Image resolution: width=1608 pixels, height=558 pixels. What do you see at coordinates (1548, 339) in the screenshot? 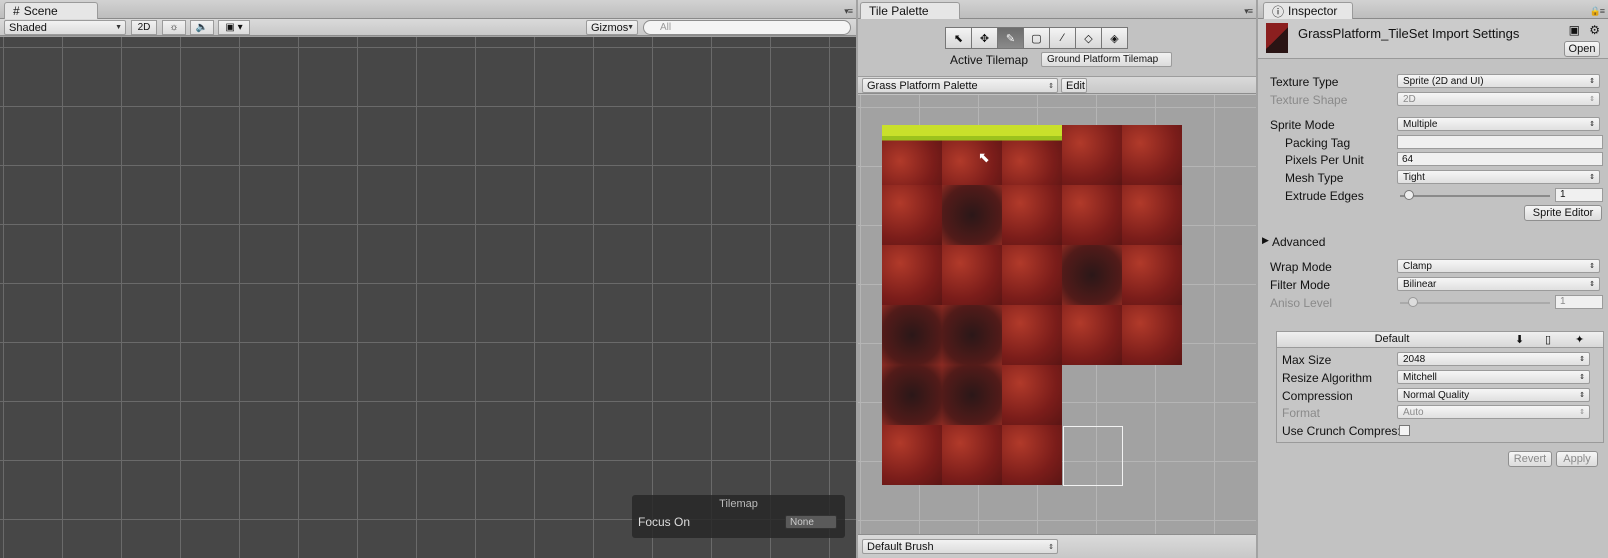
I see `mobile-icon: ▯` at bounding box center [1548, 339].